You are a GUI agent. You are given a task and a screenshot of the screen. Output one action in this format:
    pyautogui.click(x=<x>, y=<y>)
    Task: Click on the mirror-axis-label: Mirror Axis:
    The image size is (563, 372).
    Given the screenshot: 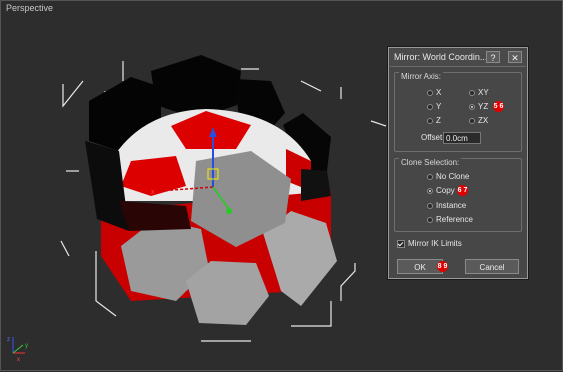 What is the action you would take?
    pyautogui.click(x=421, y=76)
    